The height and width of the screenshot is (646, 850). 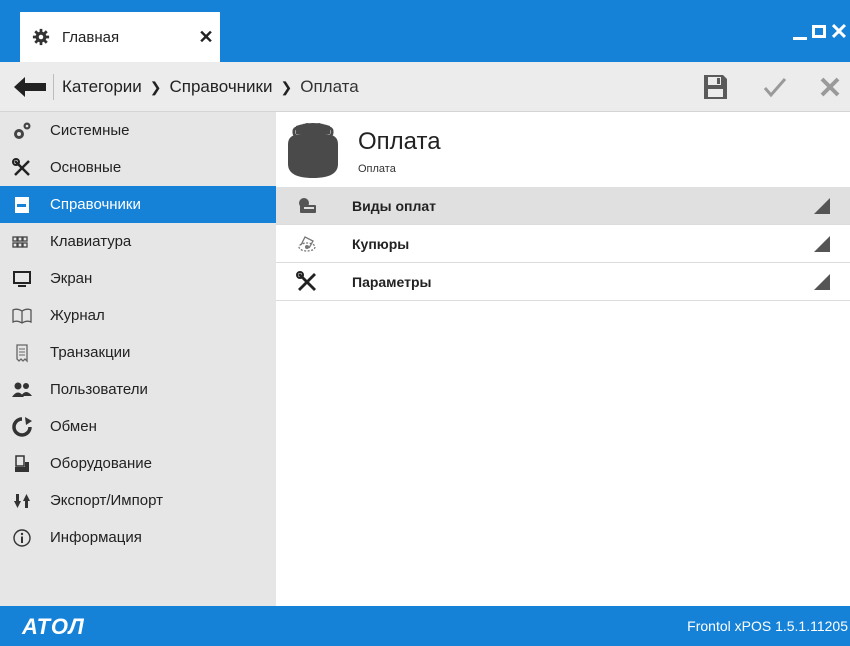 I want to click on minimize-icon, so click(x=799, y=32).